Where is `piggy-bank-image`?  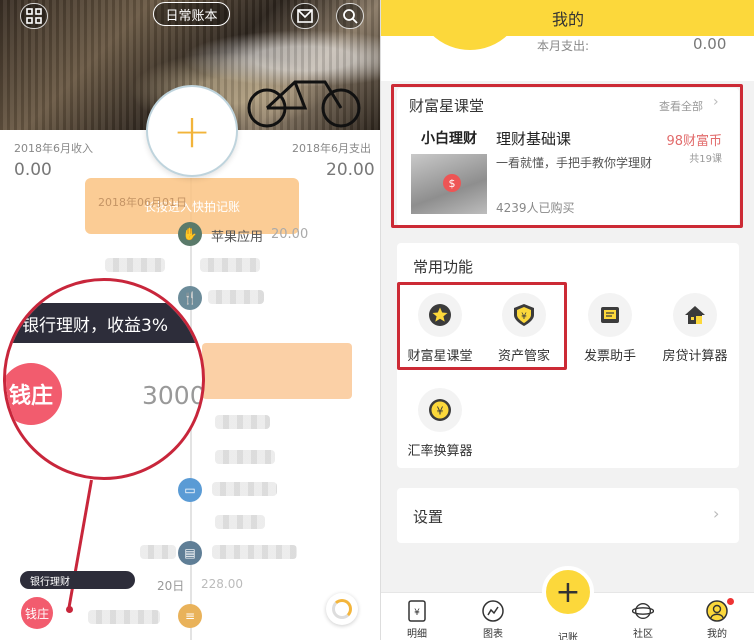 piggy-bank-image is located at coordinates (449, 184).